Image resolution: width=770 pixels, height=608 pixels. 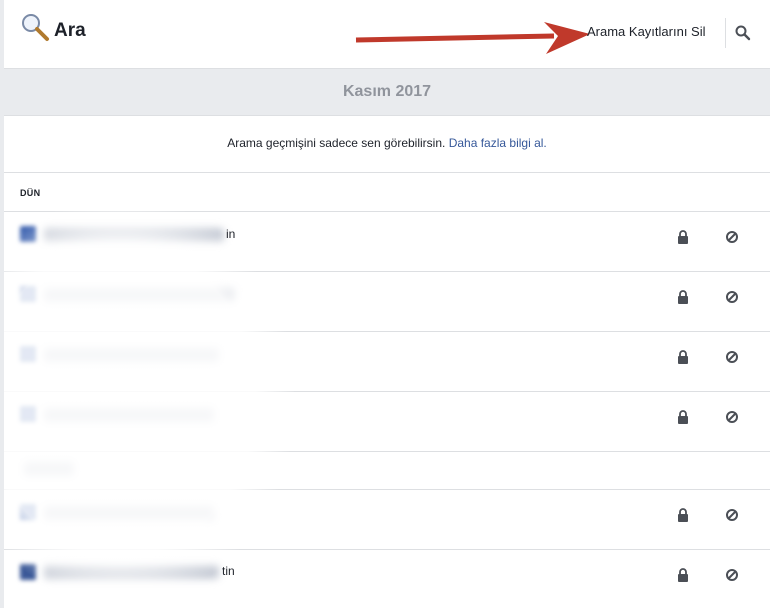 I want to click on annotation-arrow, so click(x=472, y=38).